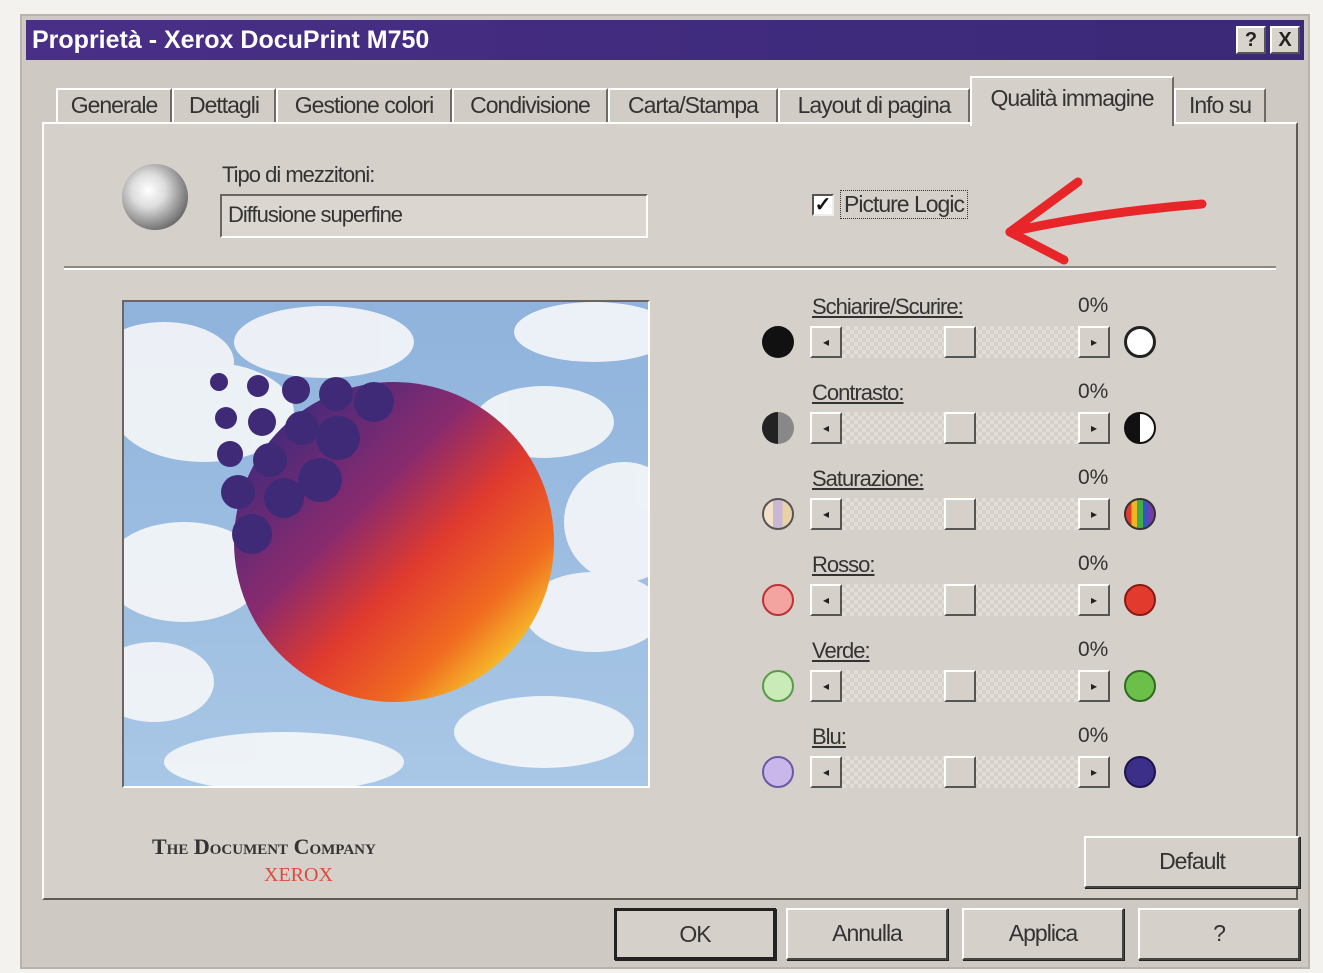 The width and height of the screenshot is (1323, 973). I want to click on black-dot-icon, so click(778, 342).